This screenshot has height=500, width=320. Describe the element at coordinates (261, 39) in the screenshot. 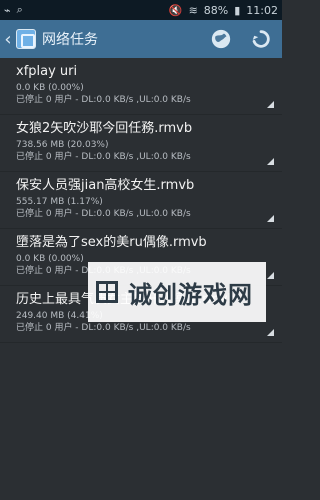

I see `refresh-icon` at that location.